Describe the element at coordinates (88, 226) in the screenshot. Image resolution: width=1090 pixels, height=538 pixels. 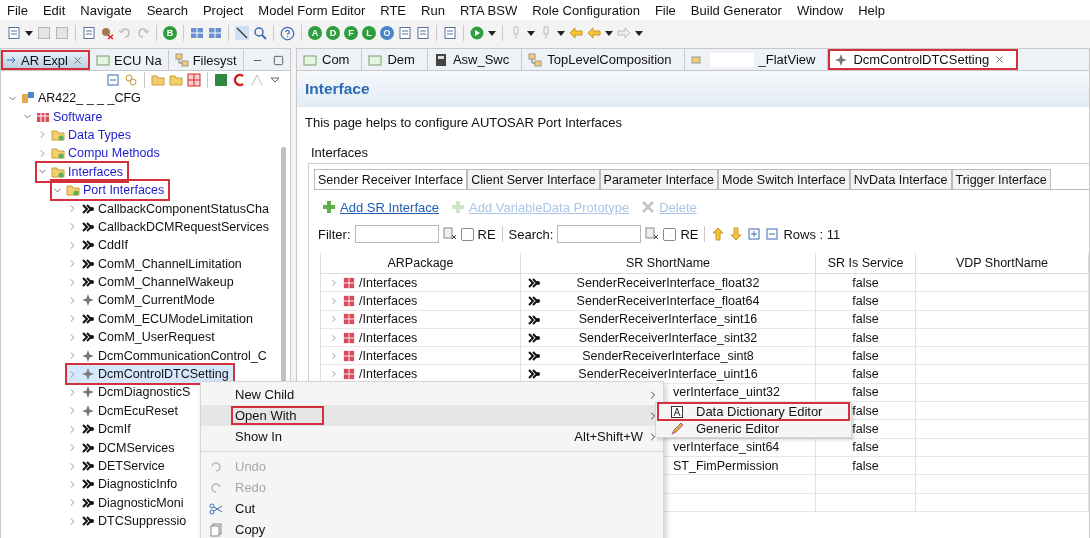
I see `interface-icon` at that location.